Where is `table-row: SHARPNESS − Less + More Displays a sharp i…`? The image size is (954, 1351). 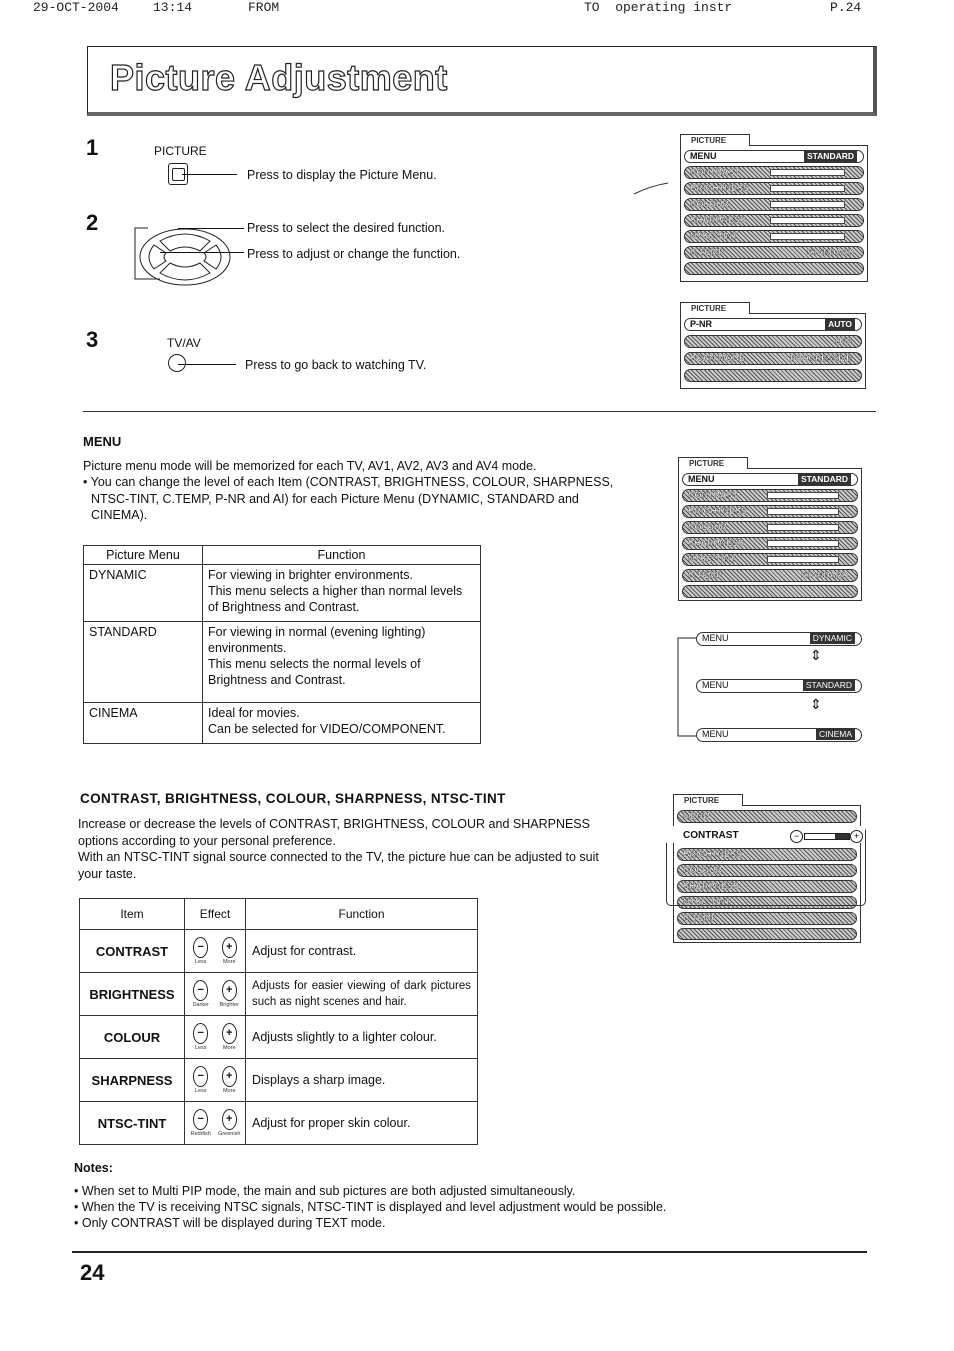 table-row: SHARPNESS − Less + More Displays a sharp i… is located at coordinates (278, 1080).